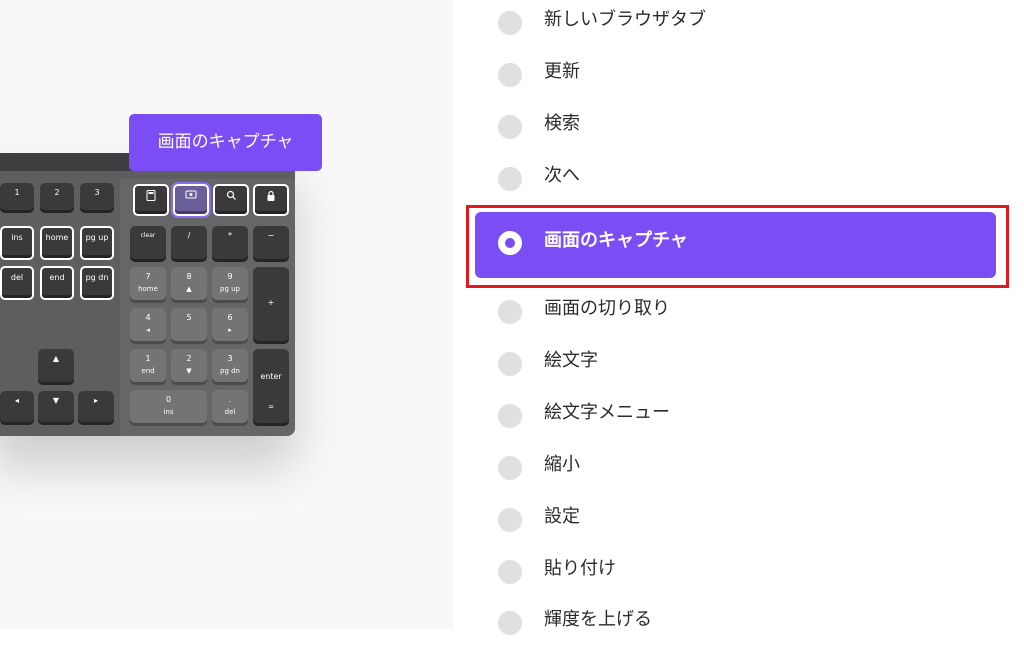  Describe the element at coordinates (230, 326) in the screenshot. I see `numpad-6-key: 6 ▸` at that location.